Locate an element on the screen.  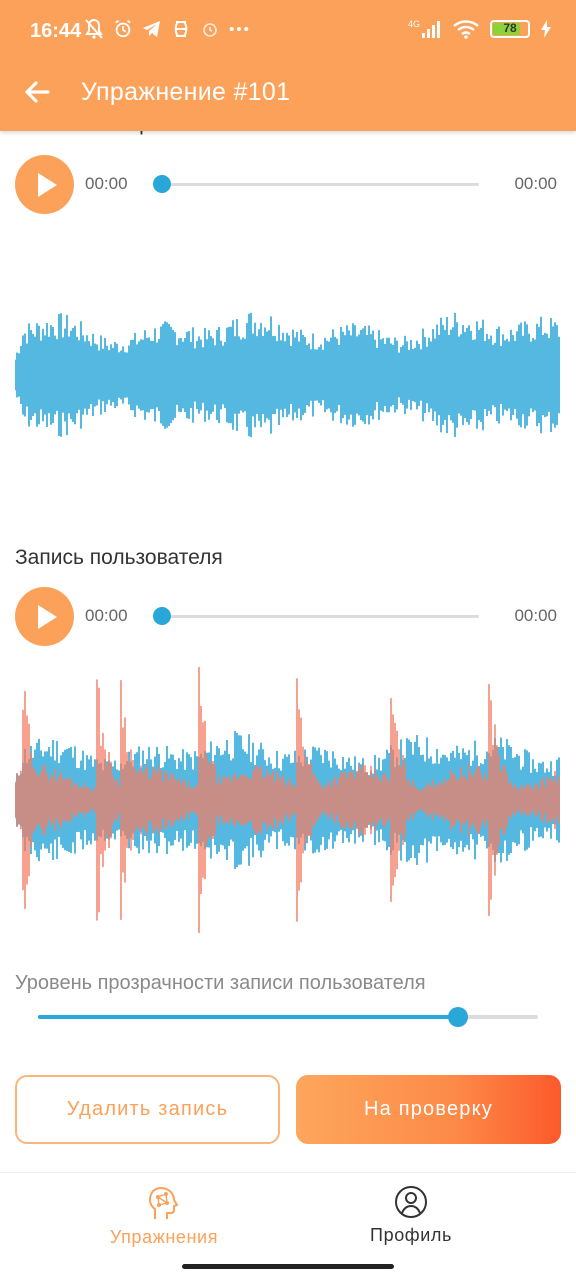
user-play-button is located at coordinates (44, 616).